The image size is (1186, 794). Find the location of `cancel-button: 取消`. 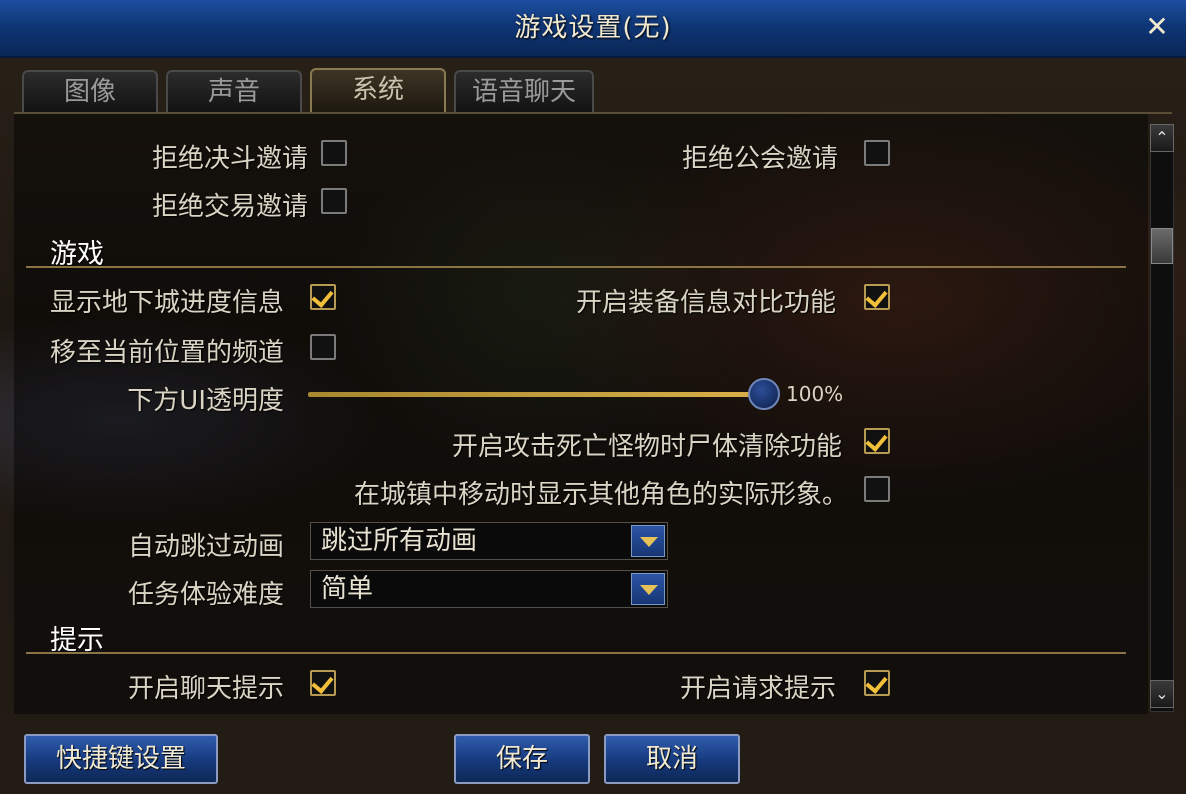

cancel-button: 取消 is located at coordinates (672, 759).